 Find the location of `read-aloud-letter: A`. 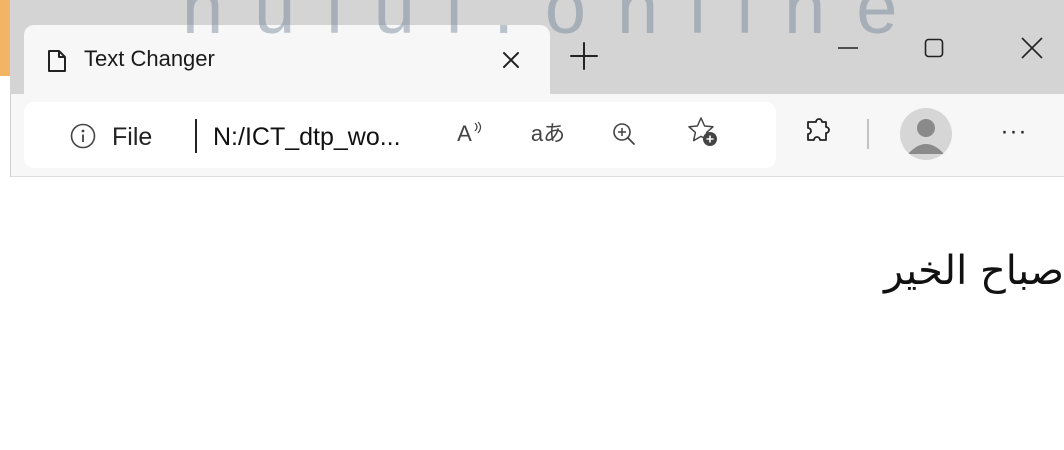

read-aloud-letter: A is located at coordinates (464, 133).